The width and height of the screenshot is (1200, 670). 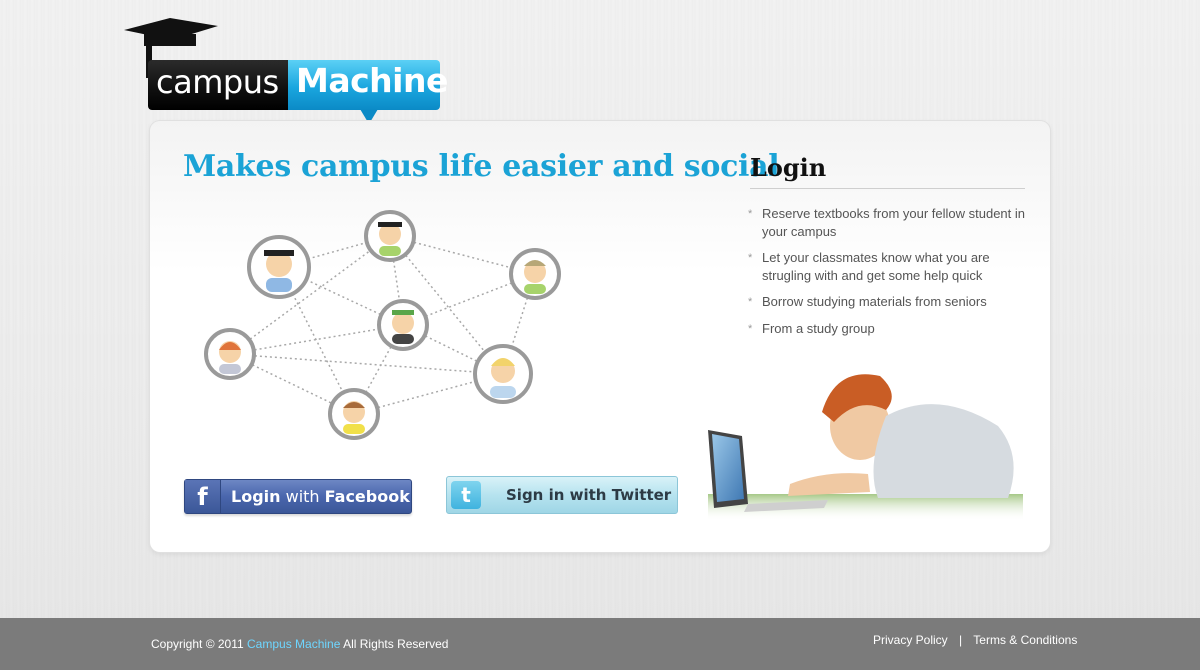 What do you see at coordinates (320, 496) in the screenshot?
I see `facebook-button-label: Login with Facebook` at bounding box center [320, 496].